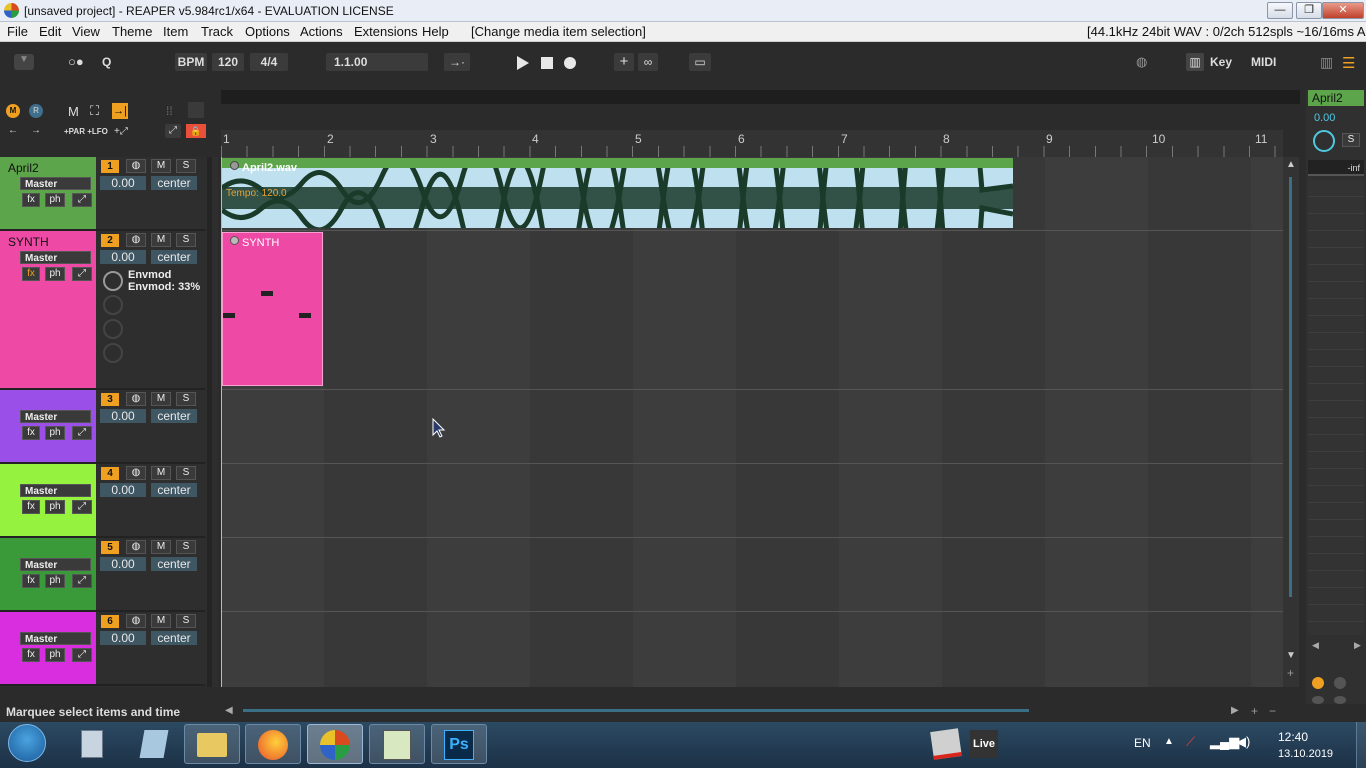 Image resolution: width=1366 pixels, height=768 pixels. What do you see at coordinates (1336, 98) in the screenshot?
I see `mixer-track-name: April2` at bounding box center [1336, 98].